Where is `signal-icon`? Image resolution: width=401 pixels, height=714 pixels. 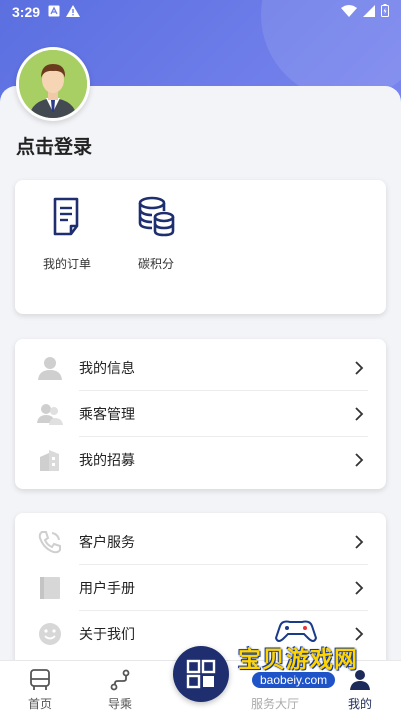 signal-icon is located at coordinates (369, 12).